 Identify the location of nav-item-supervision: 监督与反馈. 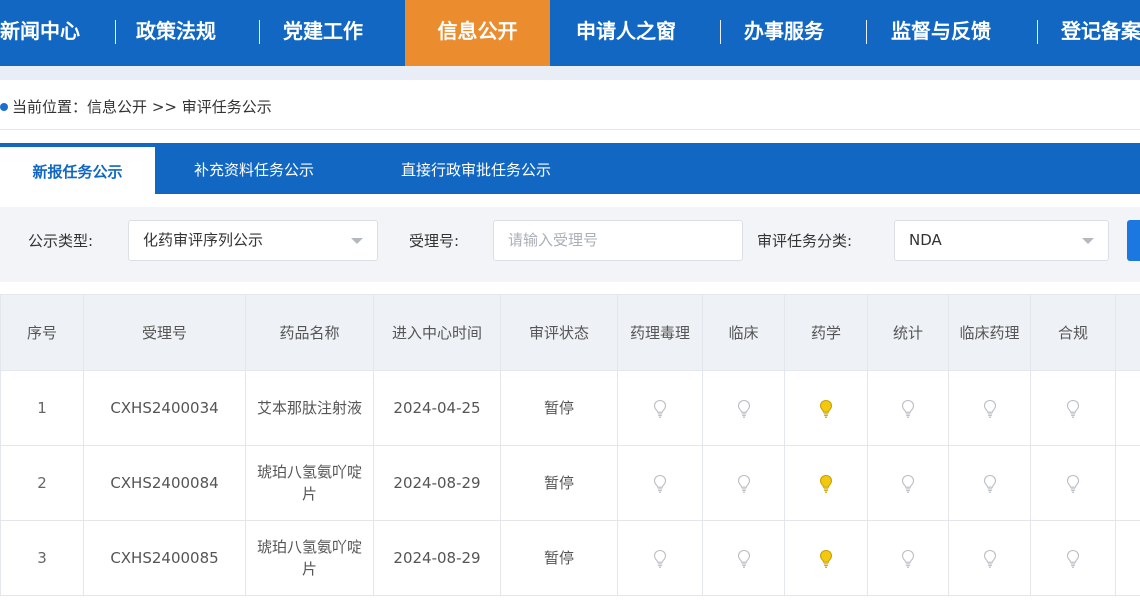
(941, 33).